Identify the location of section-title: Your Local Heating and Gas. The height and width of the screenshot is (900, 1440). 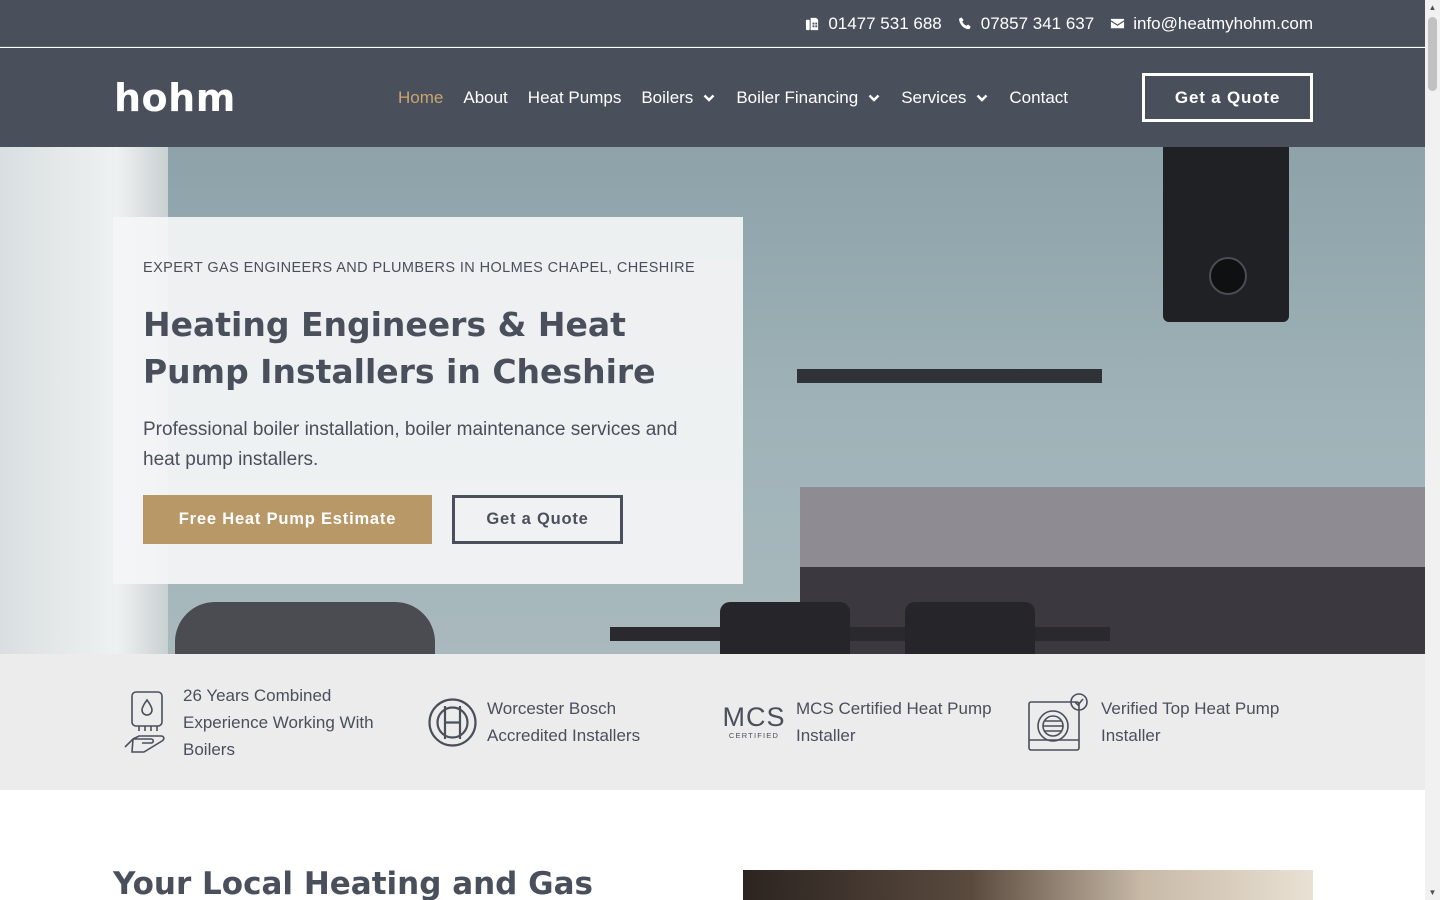
(353, 883).